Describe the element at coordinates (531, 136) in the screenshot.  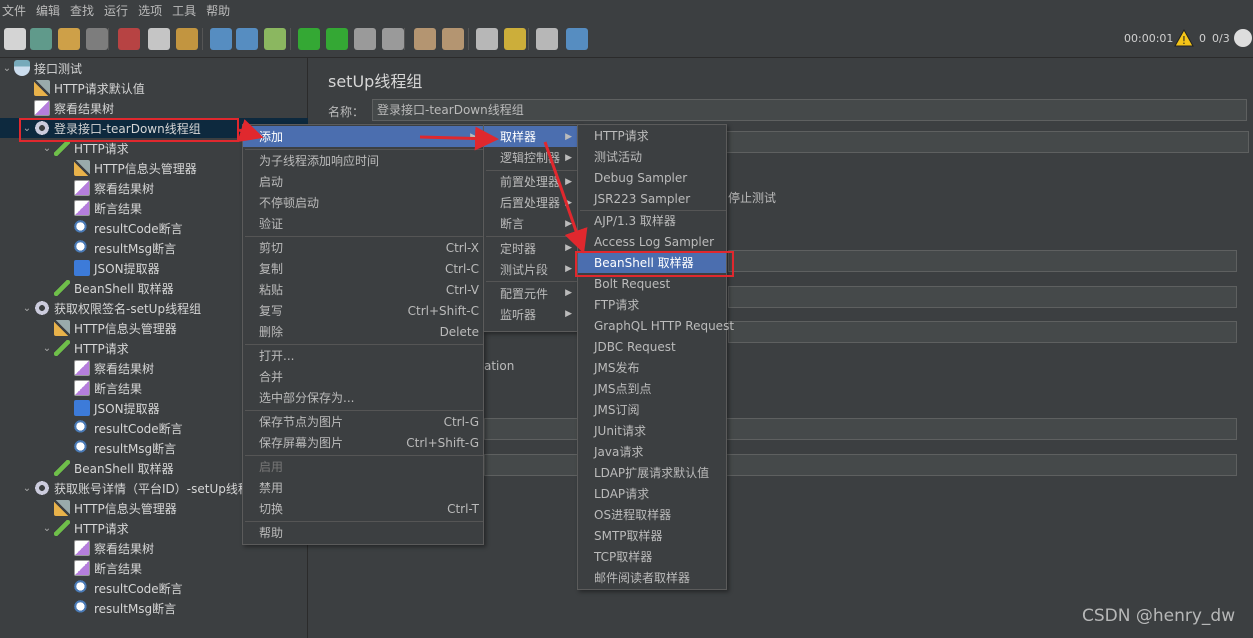
I see `menu-item: 取样器 ▶` at that location.